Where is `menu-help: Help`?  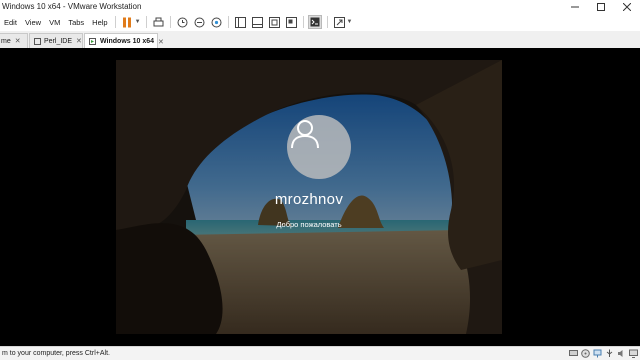
menu-help: Help is located at coordinates (99, 22).